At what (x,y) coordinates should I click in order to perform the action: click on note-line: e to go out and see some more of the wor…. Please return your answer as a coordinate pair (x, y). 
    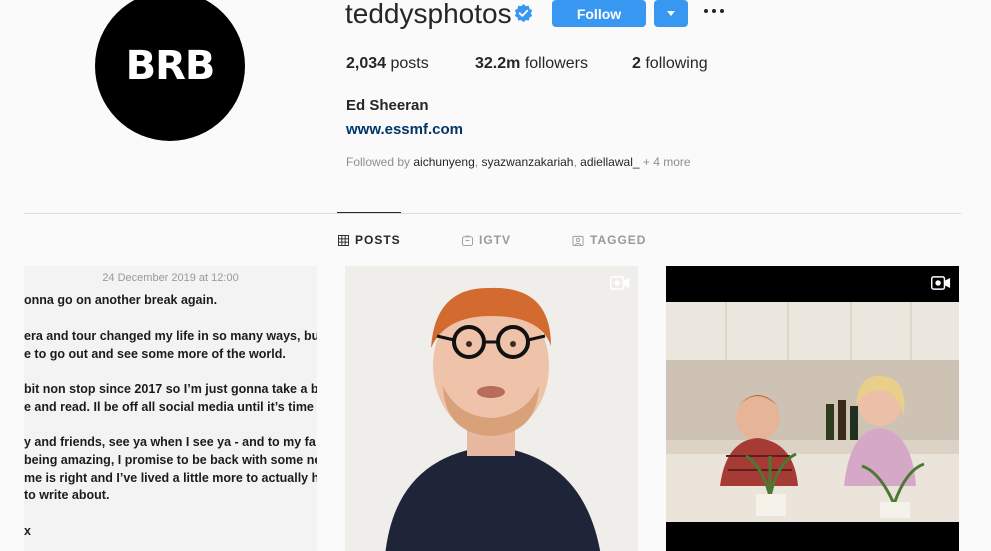
    Looking at the image, I should click on (155, 354).